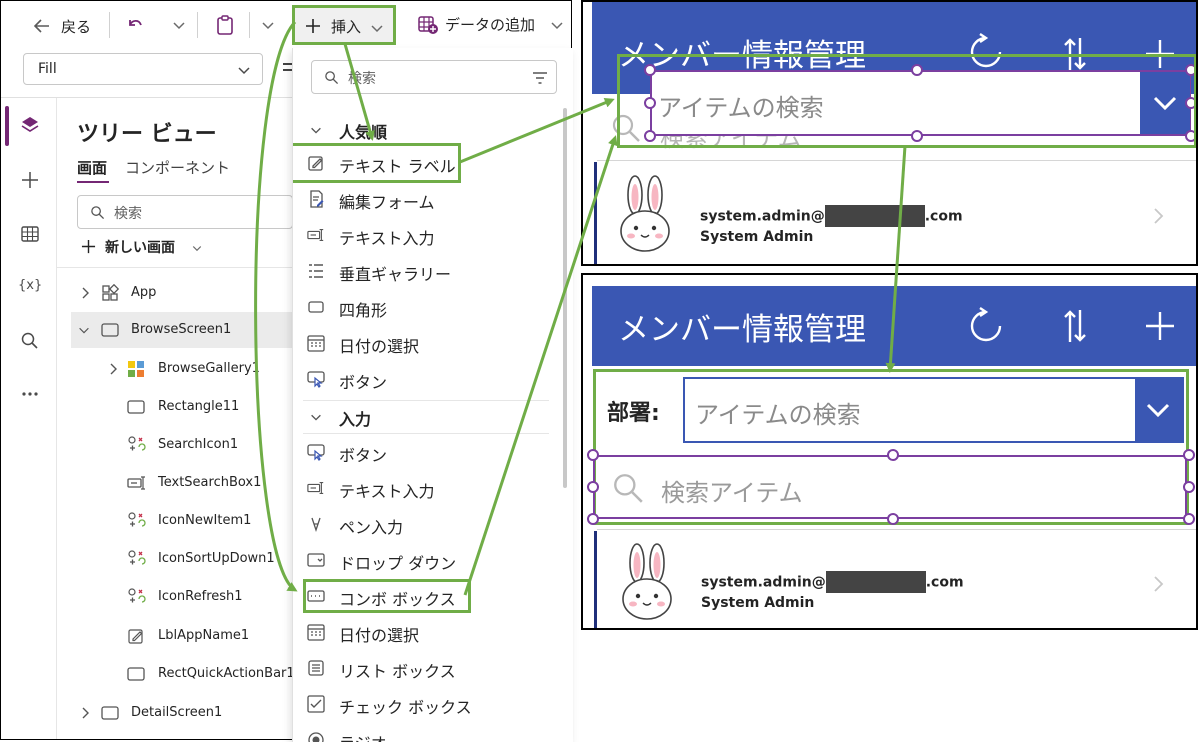 This screenshot has height=742, width=1200. Describe the element at coordinates (30, 125) in the screenshot. I see `layers-icon` at that location.